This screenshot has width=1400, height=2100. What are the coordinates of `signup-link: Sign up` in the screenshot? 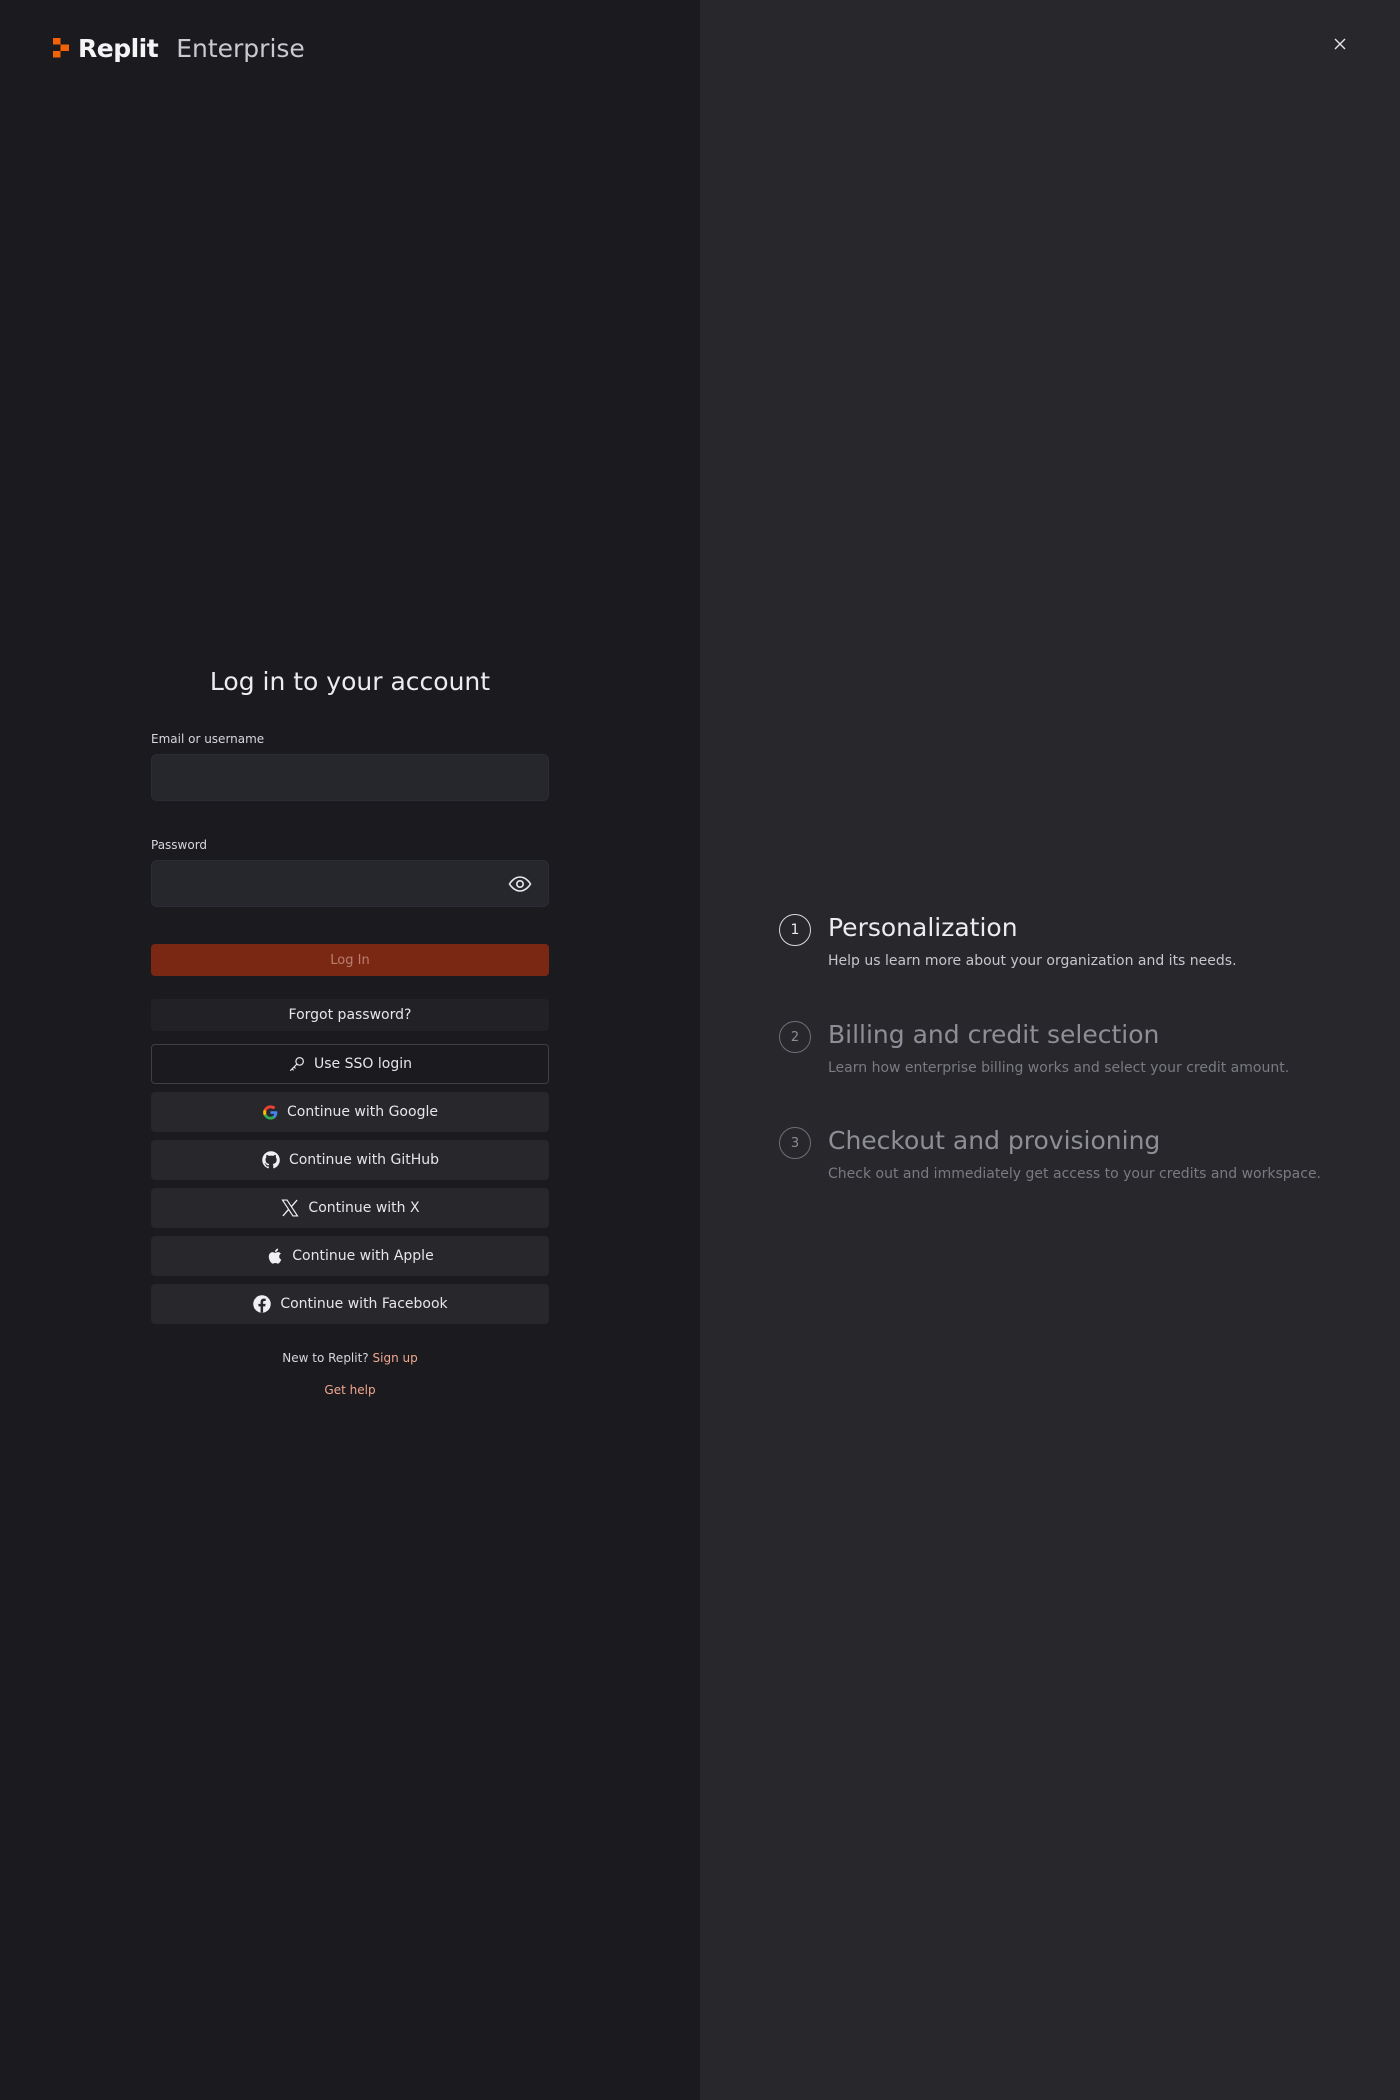 It's located at (395, 1358).